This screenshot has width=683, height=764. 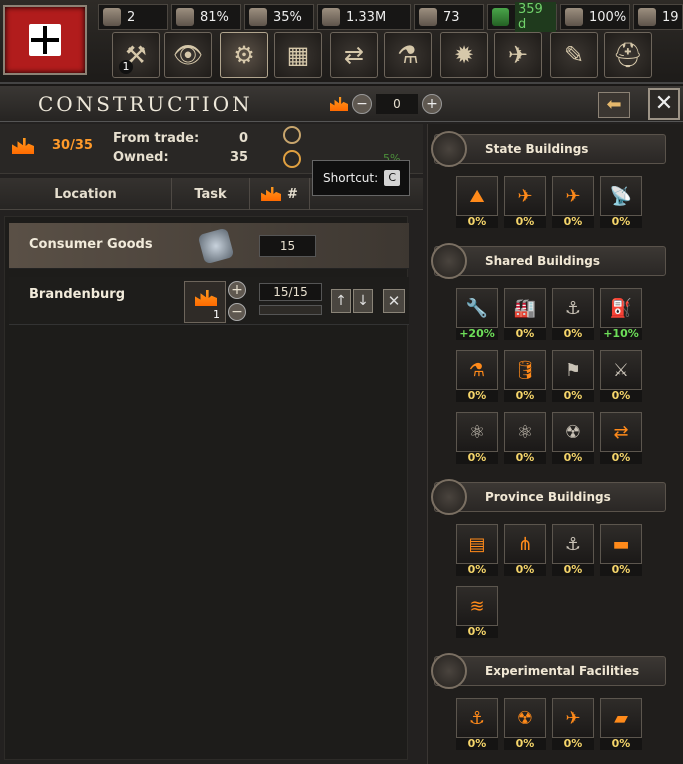 What do you see at coordinates (464, 55) in the screenshot?
I see `logistics-button: ✹` at bounding box center [464, 55].